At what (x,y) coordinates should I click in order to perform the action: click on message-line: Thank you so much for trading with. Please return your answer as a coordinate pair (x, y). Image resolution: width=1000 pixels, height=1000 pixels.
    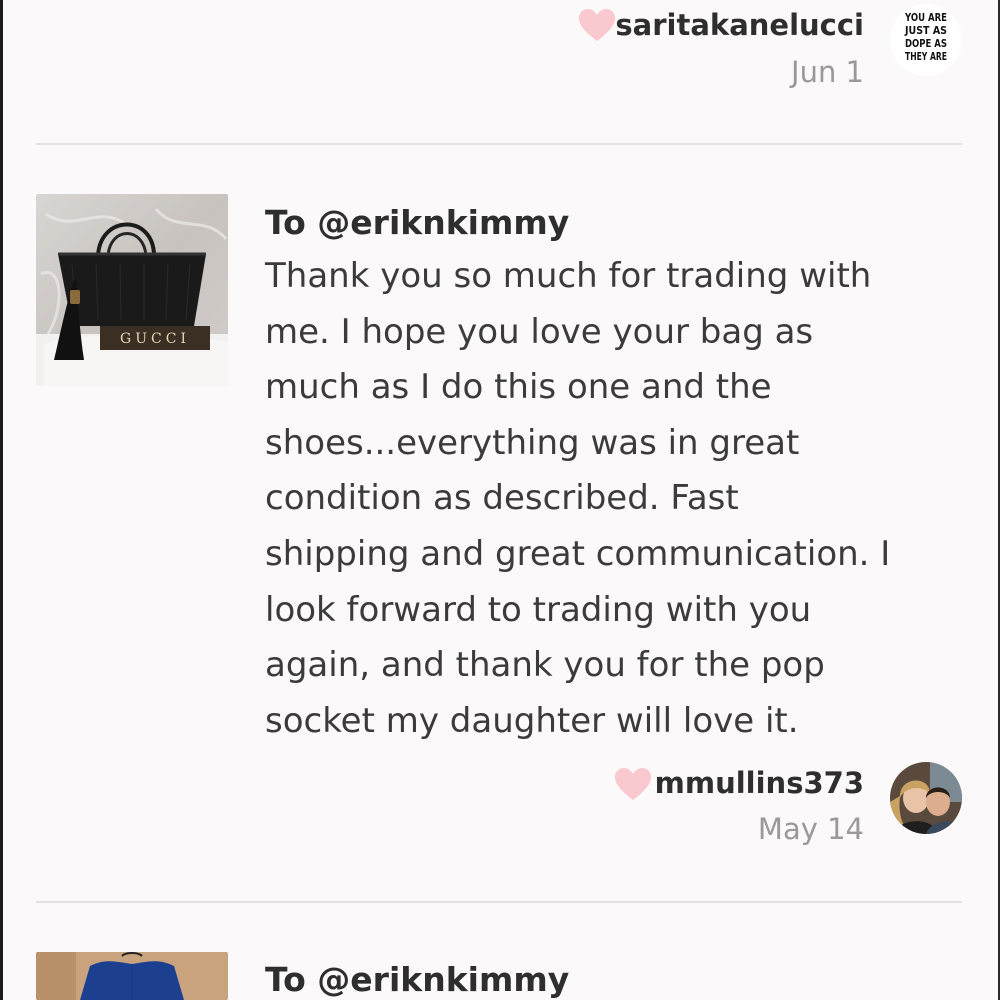
    Looking at the image, I should click on (568, 276).